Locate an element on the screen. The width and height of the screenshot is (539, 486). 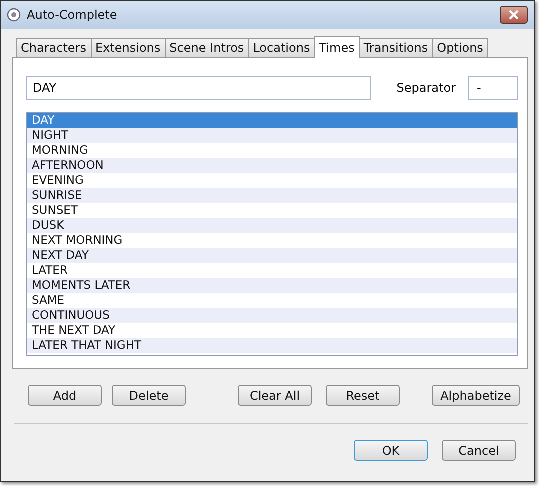
list-item: DUSK is located at coordinates (272, 225).